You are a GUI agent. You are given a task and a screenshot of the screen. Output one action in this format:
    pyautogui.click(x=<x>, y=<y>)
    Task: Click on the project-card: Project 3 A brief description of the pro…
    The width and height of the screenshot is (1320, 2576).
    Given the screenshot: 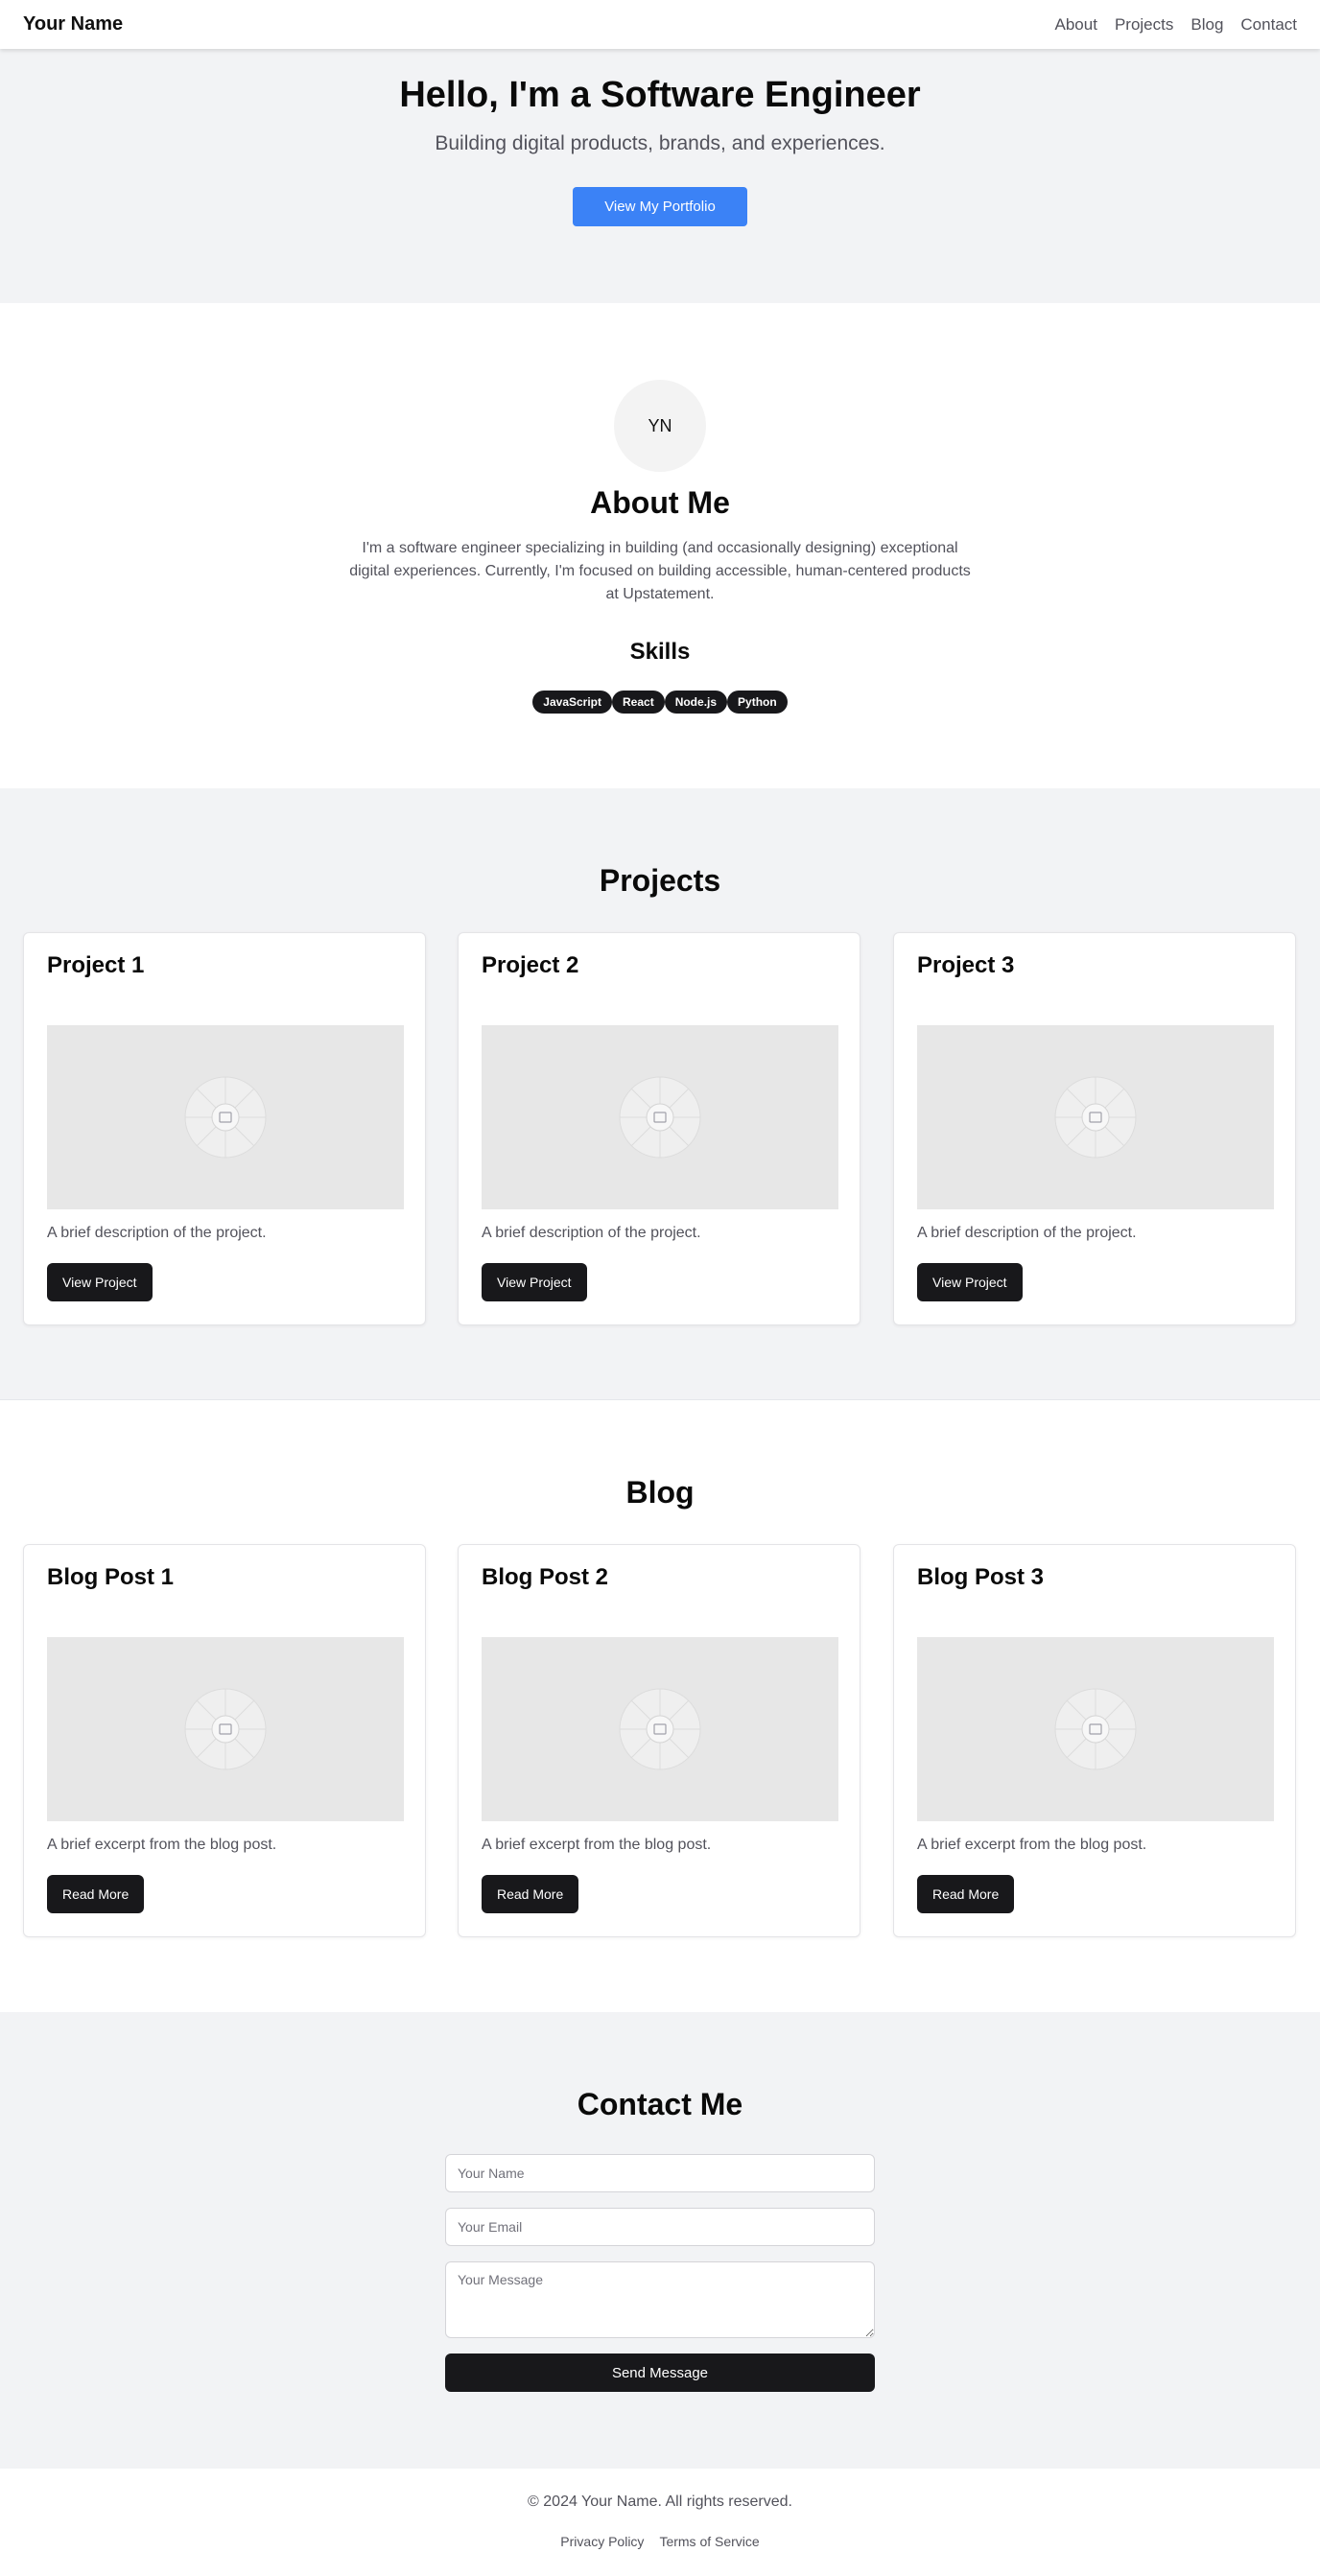 What is the action you would take?
    pyautogui.click(x=1094, y=1128)
    